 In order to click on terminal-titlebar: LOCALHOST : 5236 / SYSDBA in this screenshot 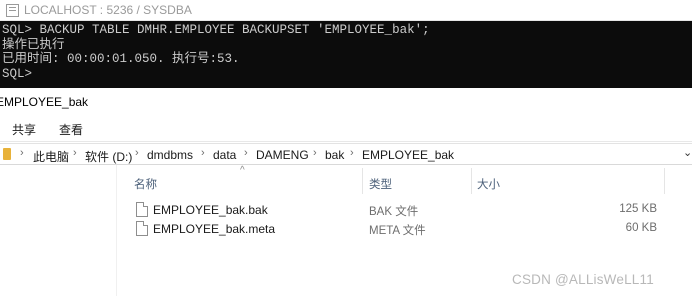, I will do `click(346, 10)`.